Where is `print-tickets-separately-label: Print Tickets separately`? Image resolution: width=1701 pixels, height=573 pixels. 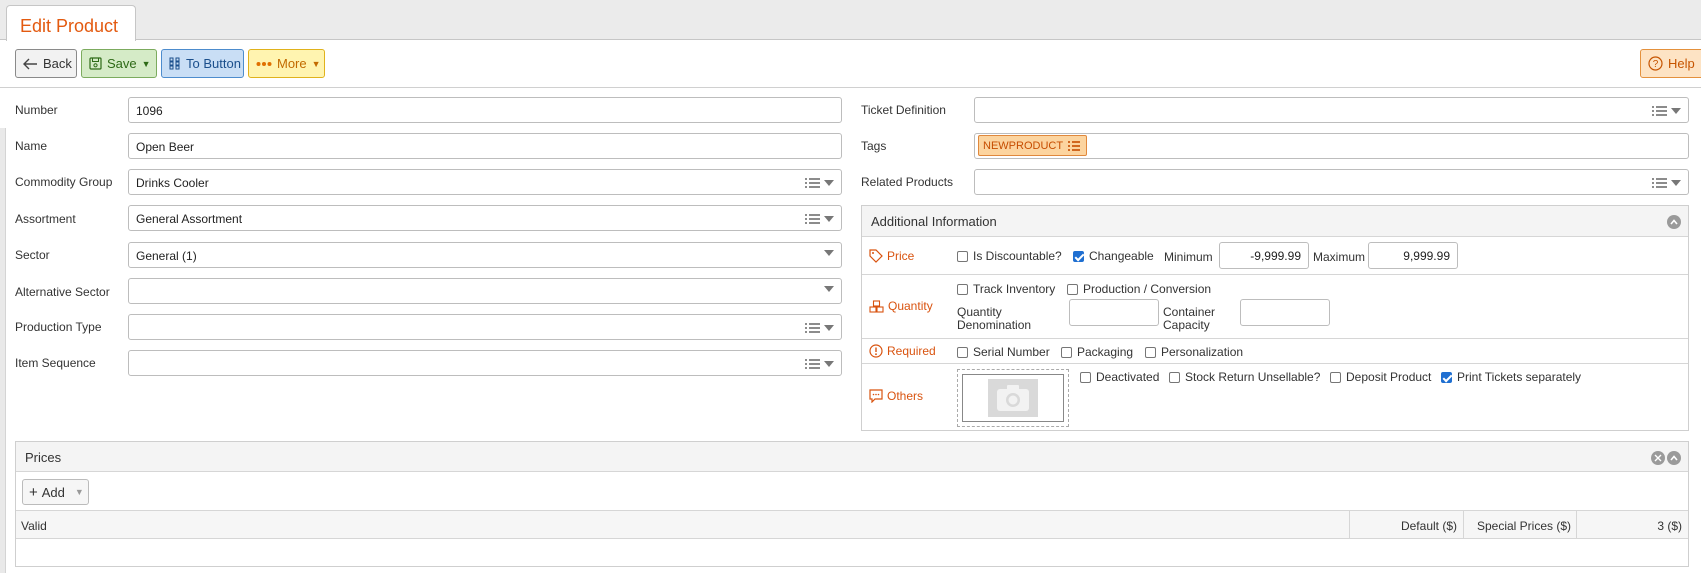
print-tickets-separately-label: Print Tickets separately is located at coordinates (1519, 377).